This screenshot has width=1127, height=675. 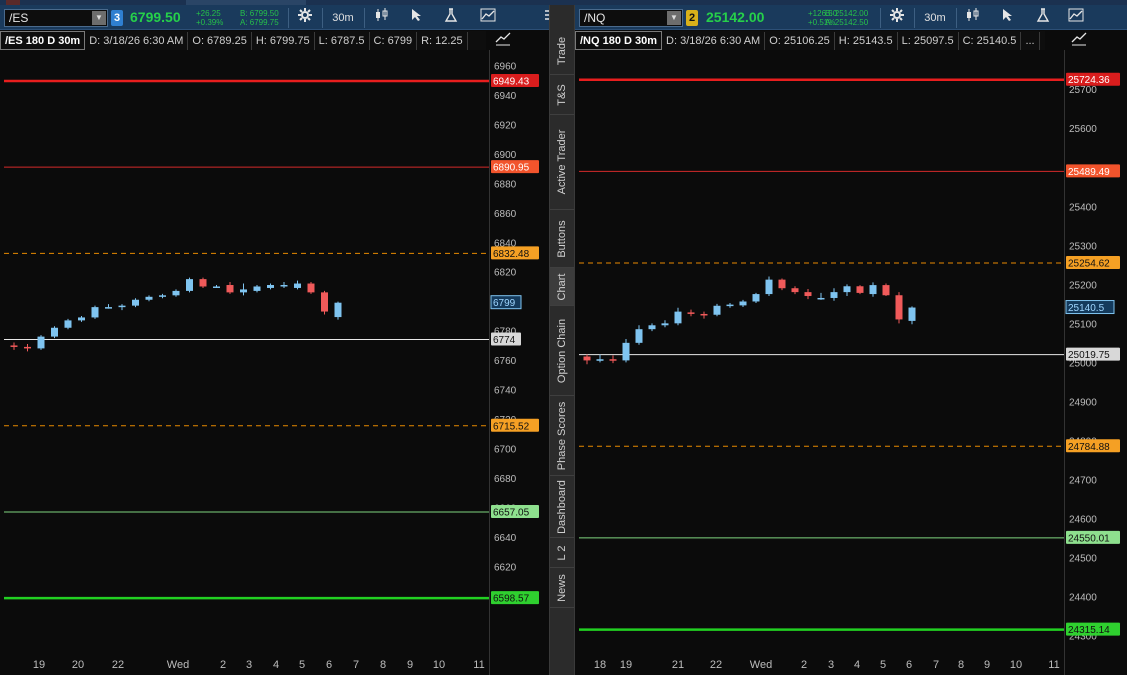 I want to click on side-tab-buttons: Buttons, so click(x=562, y=239).